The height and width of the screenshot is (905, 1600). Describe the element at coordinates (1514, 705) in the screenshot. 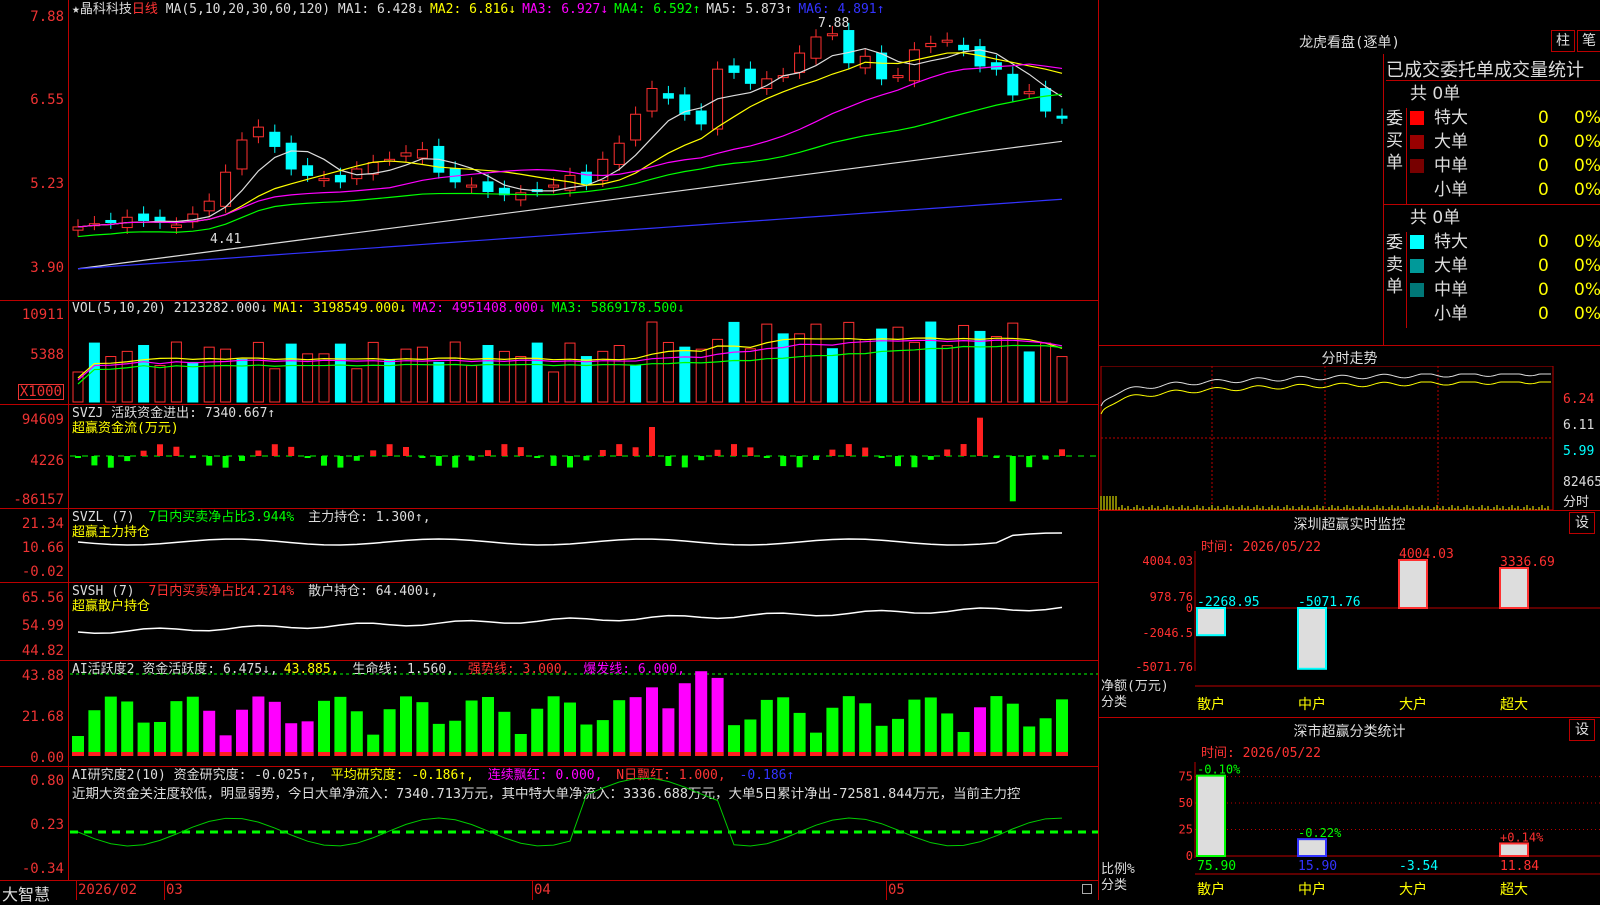

I see `monitor-category: 超大` at that location.